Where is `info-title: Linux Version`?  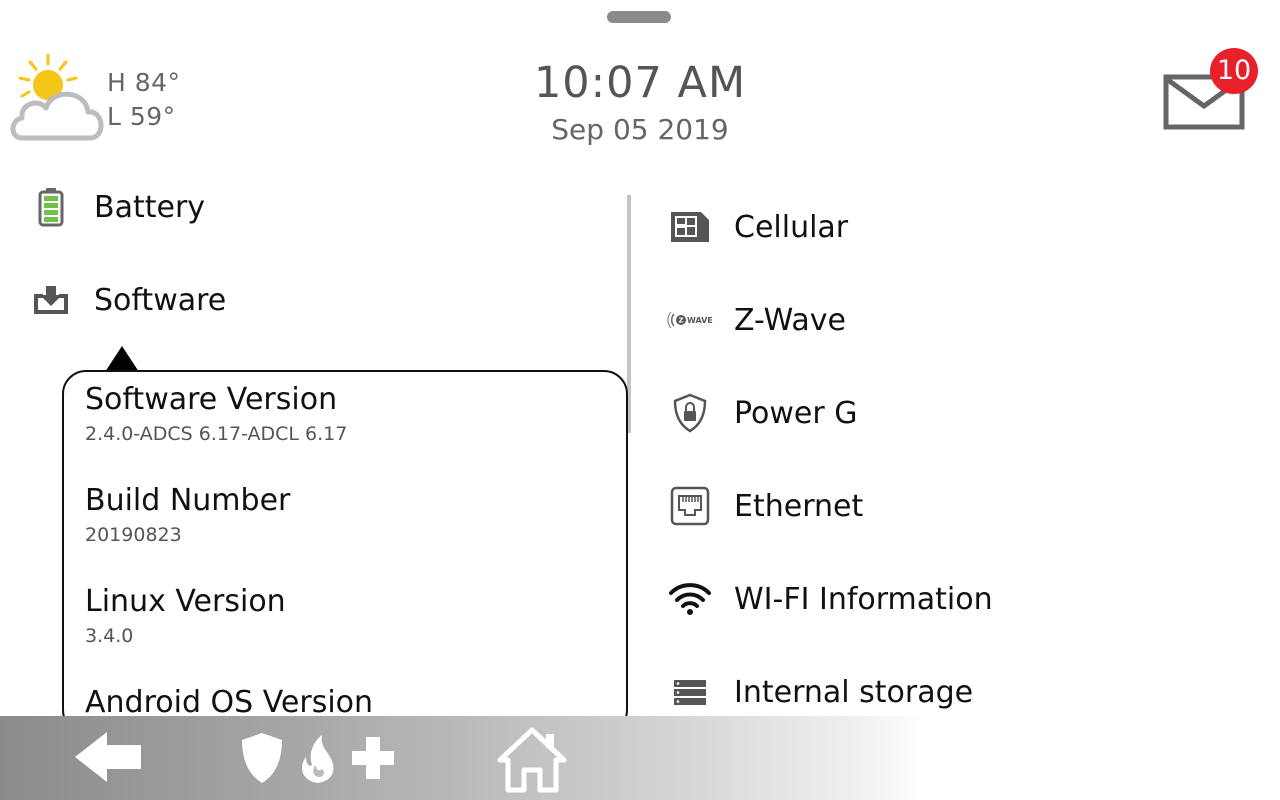
info-title: Linux Version is located at coordinates (185, 601).